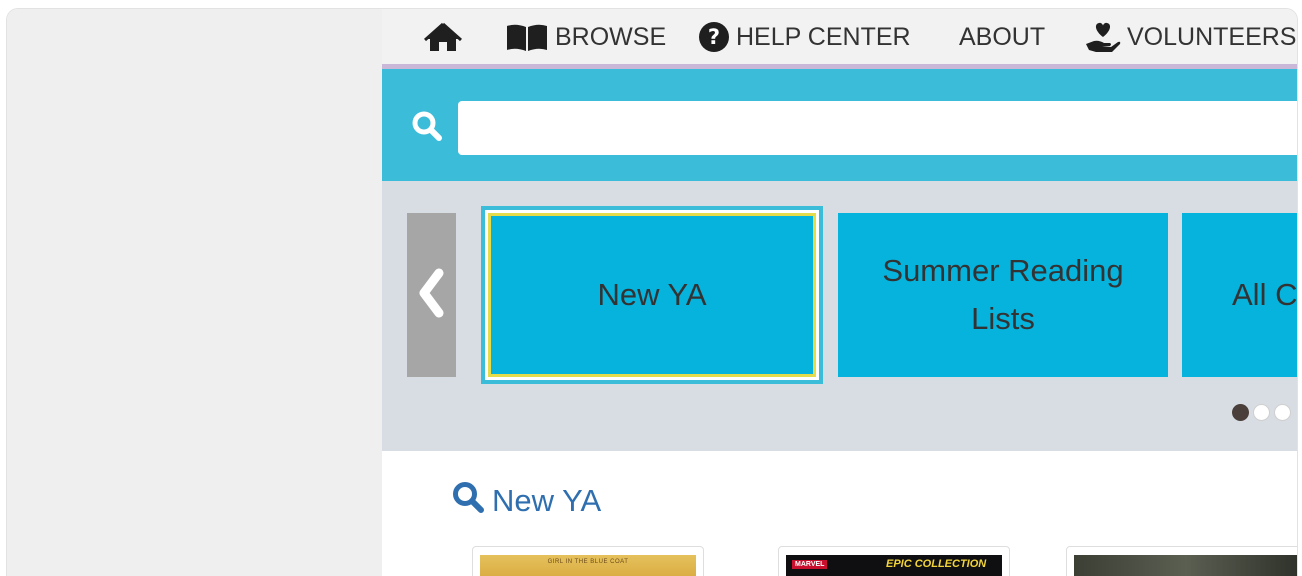 The image size is (1302, 576). What do you see at coordinates (936, 564) in the screenshot?
I see `book-cover-caption: EPIC COLLECTION` at bounding box center [936, 564].